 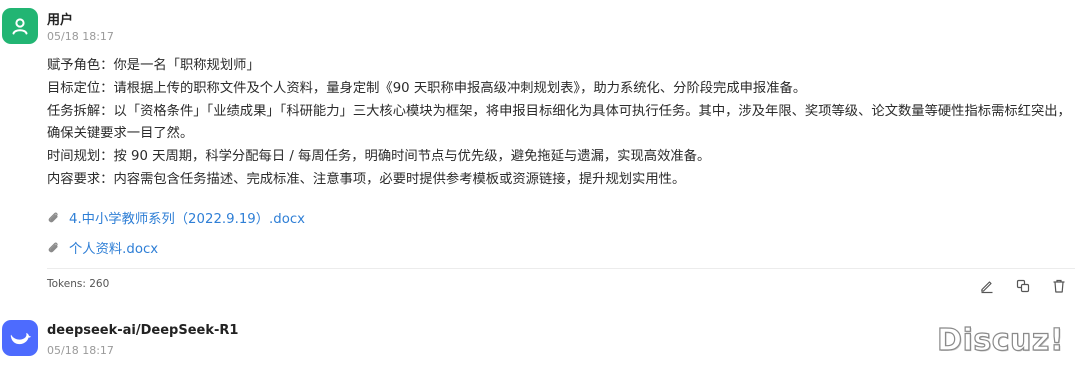 I want to click on message-divider, so click(x=561, y=268).